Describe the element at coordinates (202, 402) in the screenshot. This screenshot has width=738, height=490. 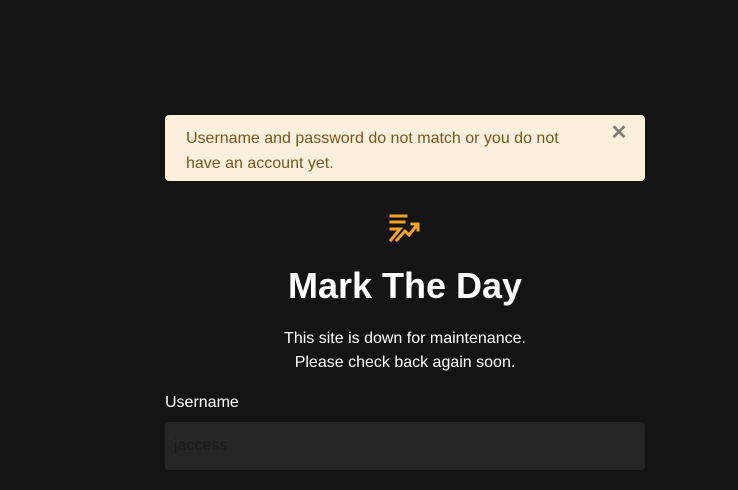
I see `username-label: Username` at that location.